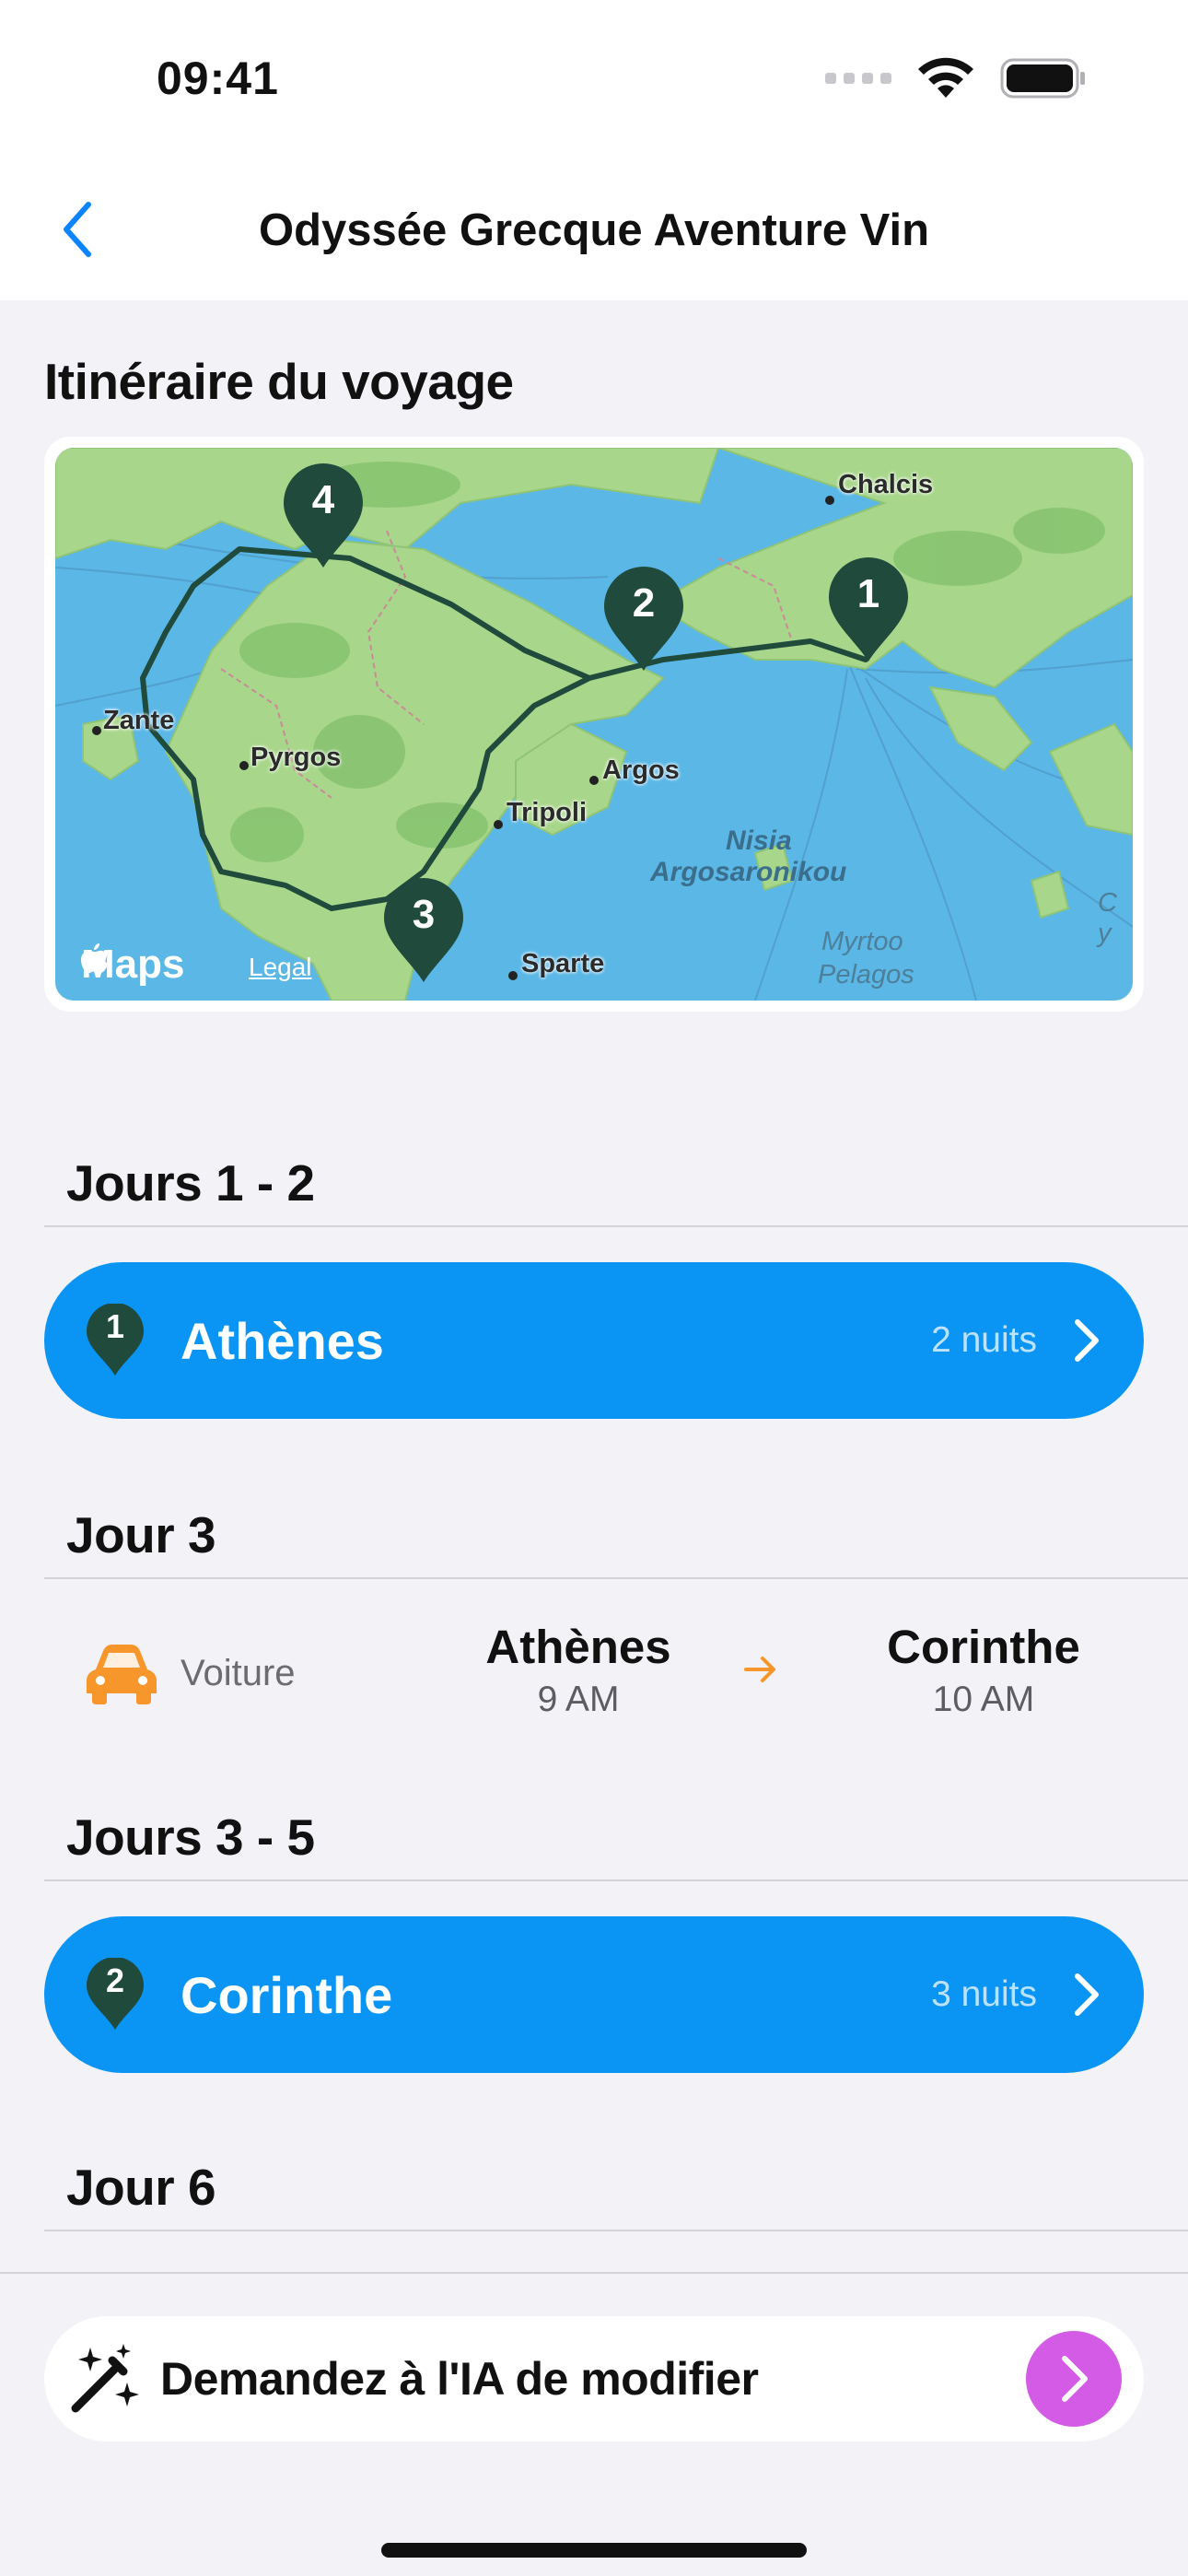  Describe the element at coordinates (594, 2273) in the screenshot. I see `bottom-separator` at that location.